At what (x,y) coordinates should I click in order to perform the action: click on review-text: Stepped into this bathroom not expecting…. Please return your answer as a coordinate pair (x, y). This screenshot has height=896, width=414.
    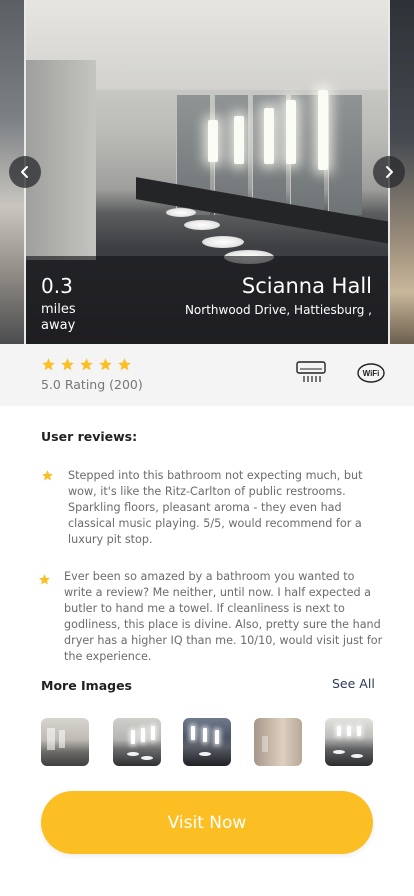
    Looking at the image, I should click on (215, 508).